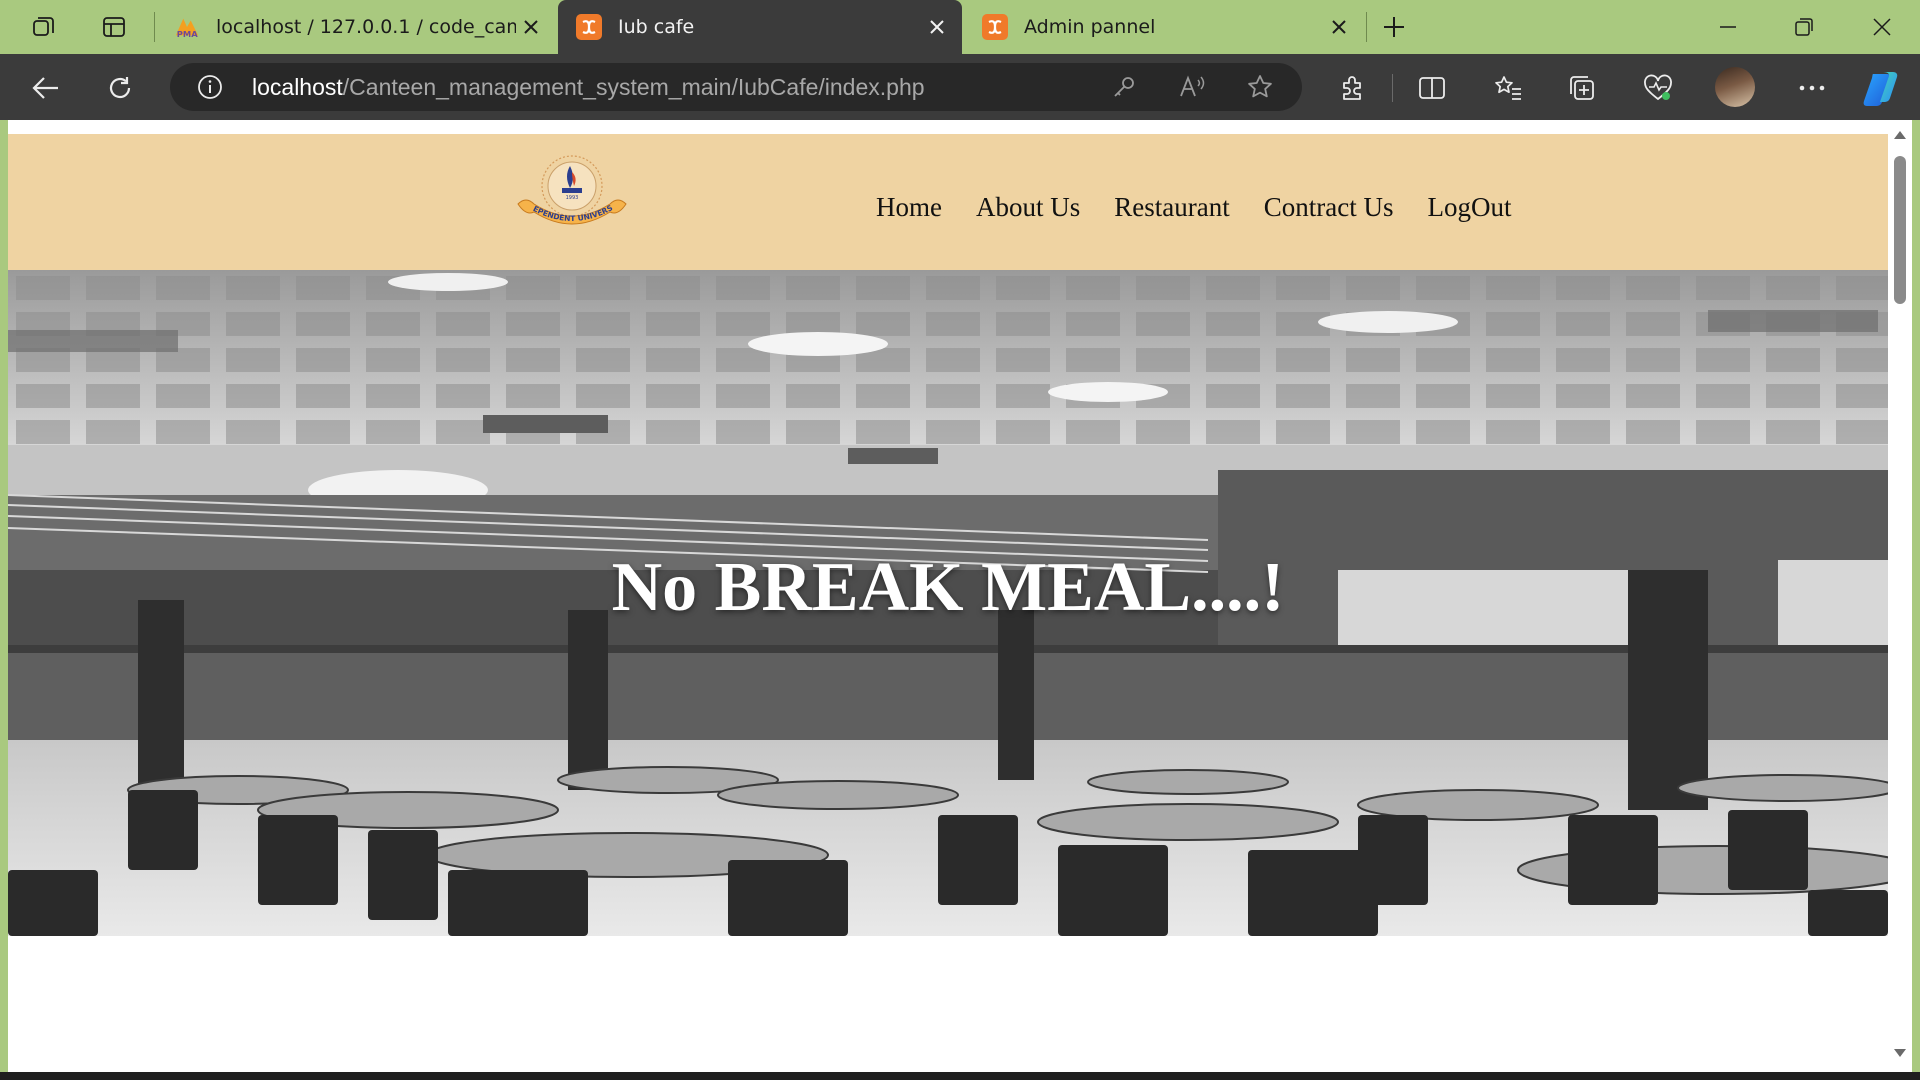  I want to click on tab-iub-cafe: Iub cafe, so click(760, 27).